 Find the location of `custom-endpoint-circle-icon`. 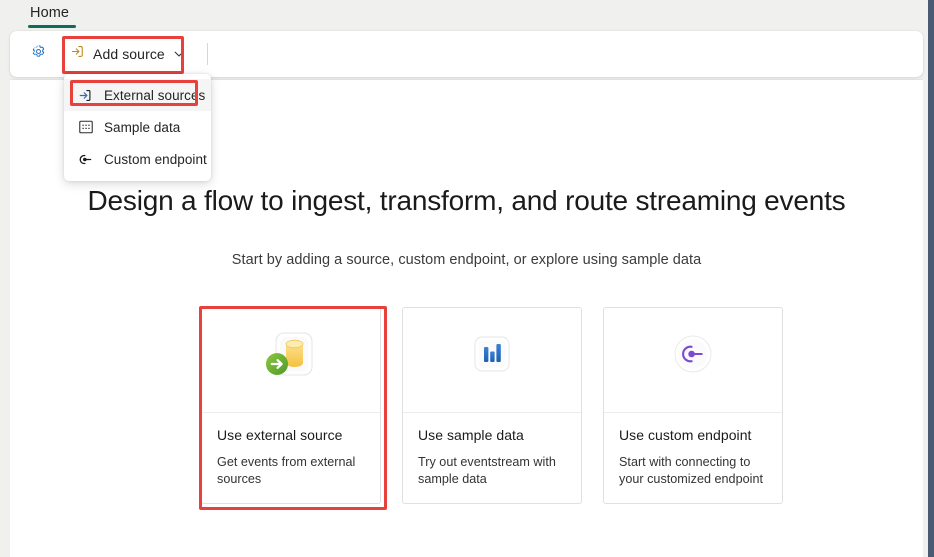

custom-endpoint-circle-icon is located at coordinates (693, 360).